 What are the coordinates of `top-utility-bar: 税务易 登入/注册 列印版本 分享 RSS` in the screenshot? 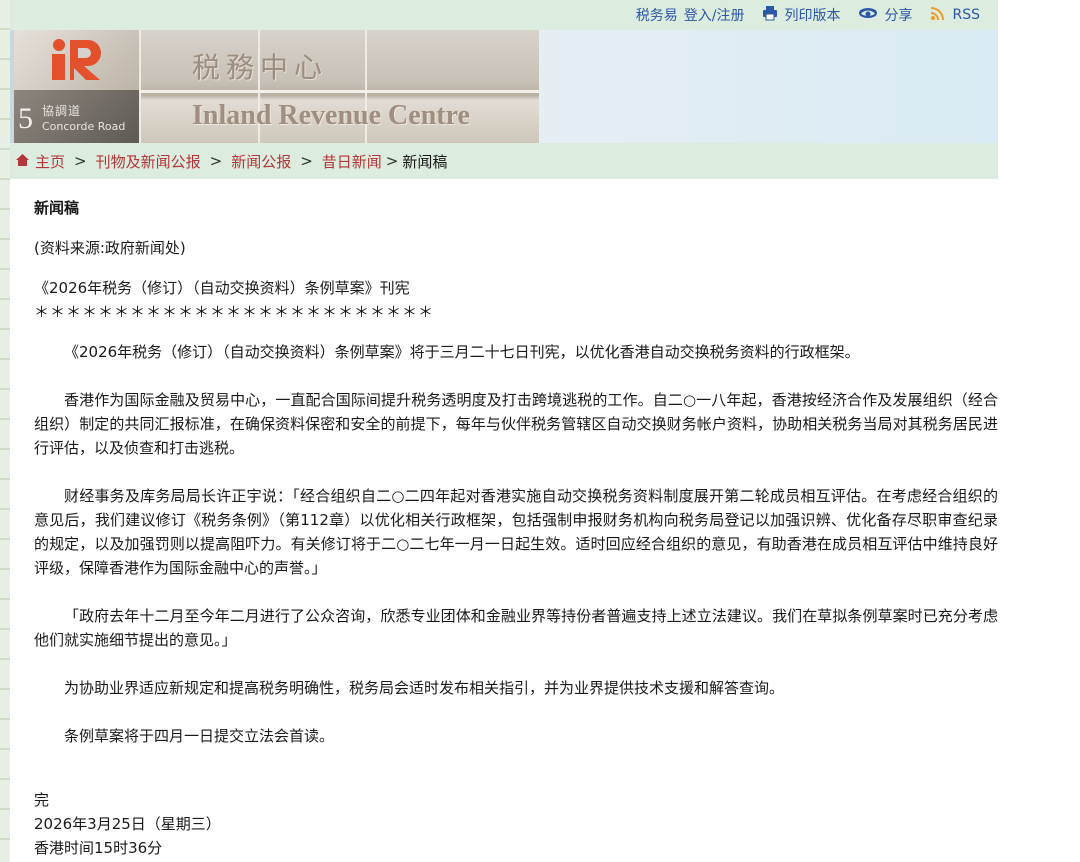 It's located at (504, 15).